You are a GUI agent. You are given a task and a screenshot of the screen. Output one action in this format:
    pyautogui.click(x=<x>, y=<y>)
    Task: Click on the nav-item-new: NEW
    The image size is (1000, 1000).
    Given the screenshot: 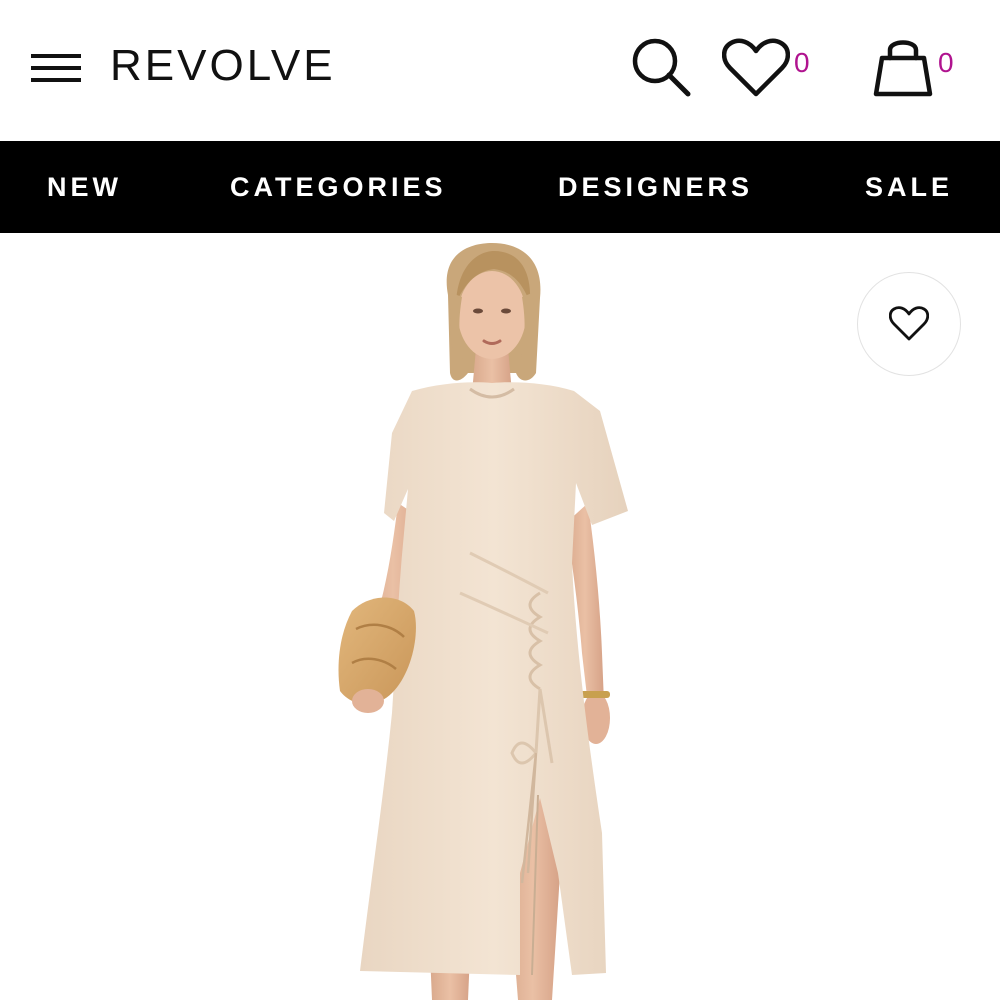 What is the action you would take?
    pyautogui.click(x=84, y=187)
    